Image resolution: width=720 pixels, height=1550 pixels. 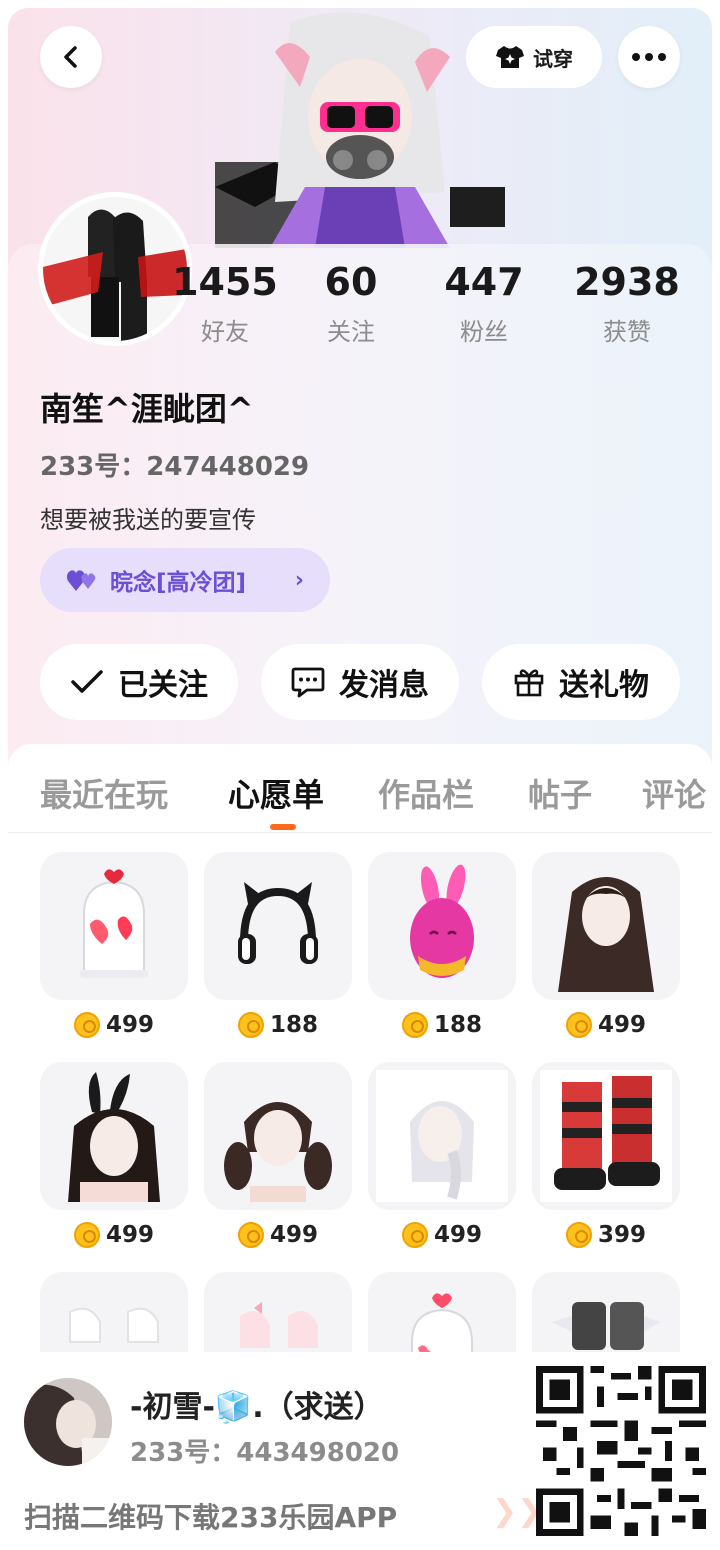 What do you see at coordinates (147, 409) in the screenshot?
I see `profile-nickname: 南笙^涯眦团^` at bounding box center [147, 409].